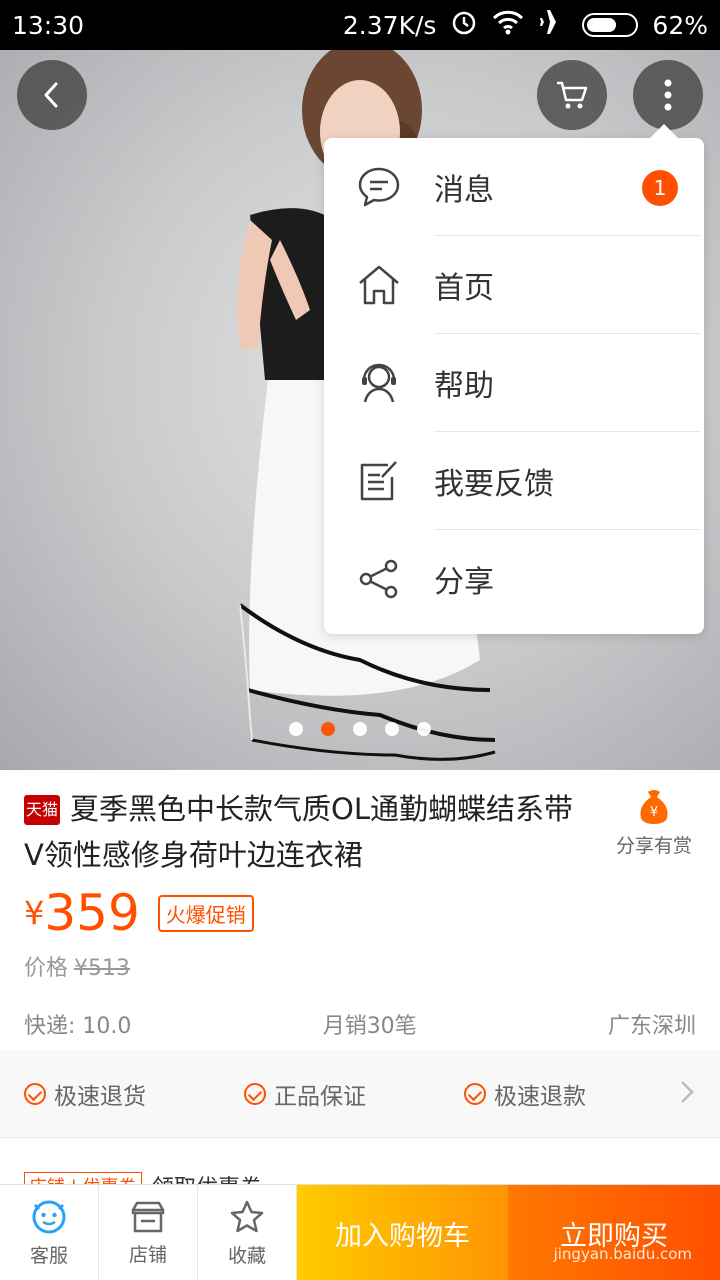 This screenshot has height=1280, width=720. Describe the element at coordinates (553, 25) in the screenshot. I see `airplane-icon` at that location.